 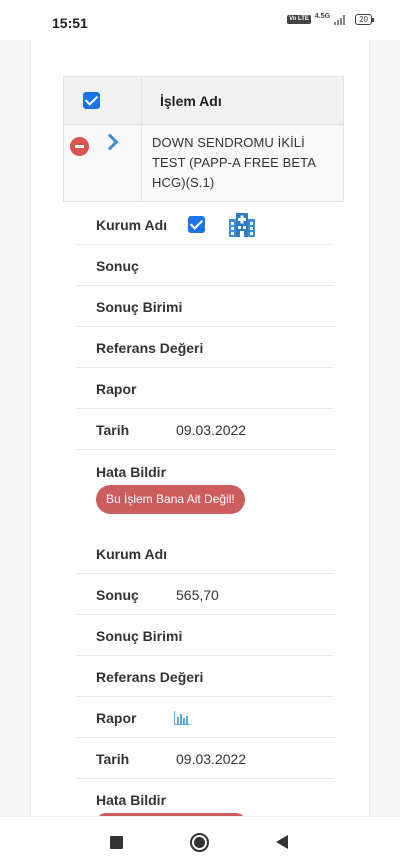 I want to click on detail-row-hata: Hata Bildir, so click(x=205, y=801).